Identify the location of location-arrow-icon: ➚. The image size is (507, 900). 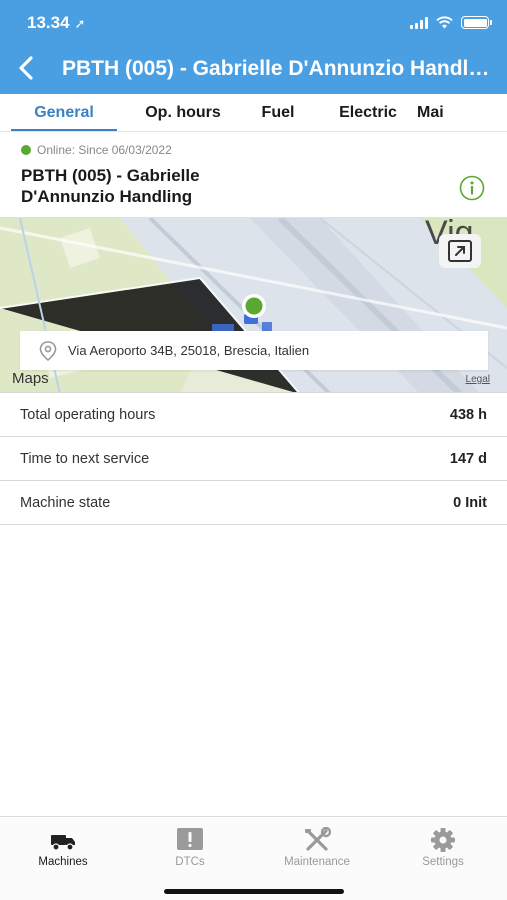
(80, 23).